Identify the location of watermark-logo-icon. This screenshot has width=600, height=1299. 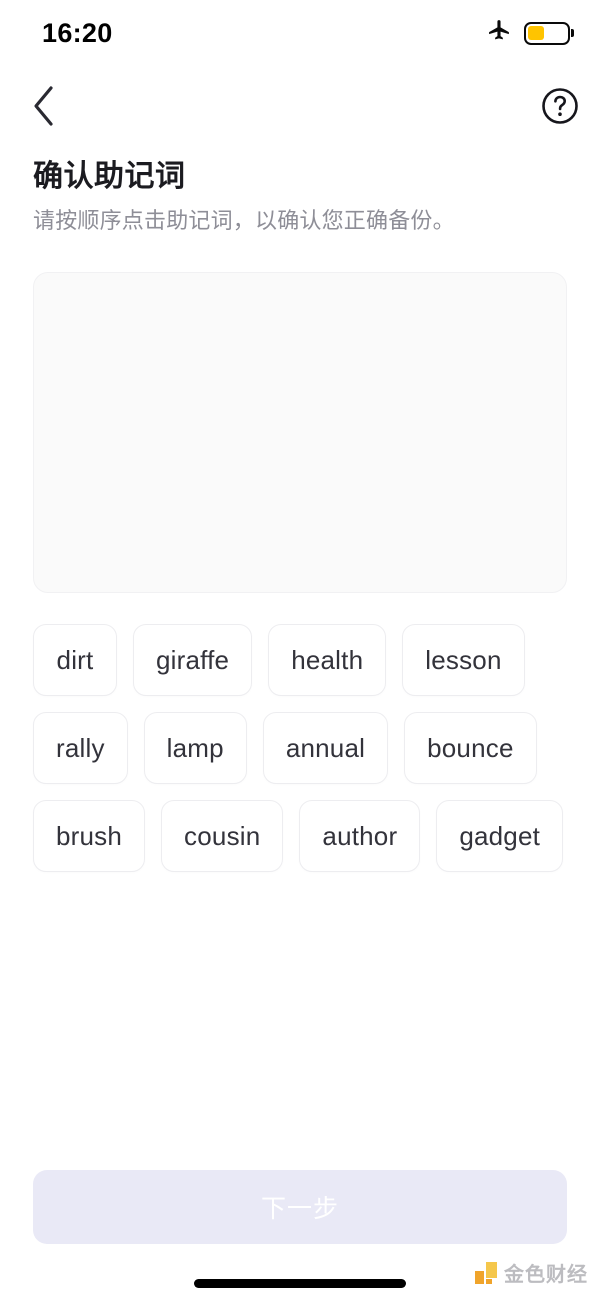
(486, 1272).